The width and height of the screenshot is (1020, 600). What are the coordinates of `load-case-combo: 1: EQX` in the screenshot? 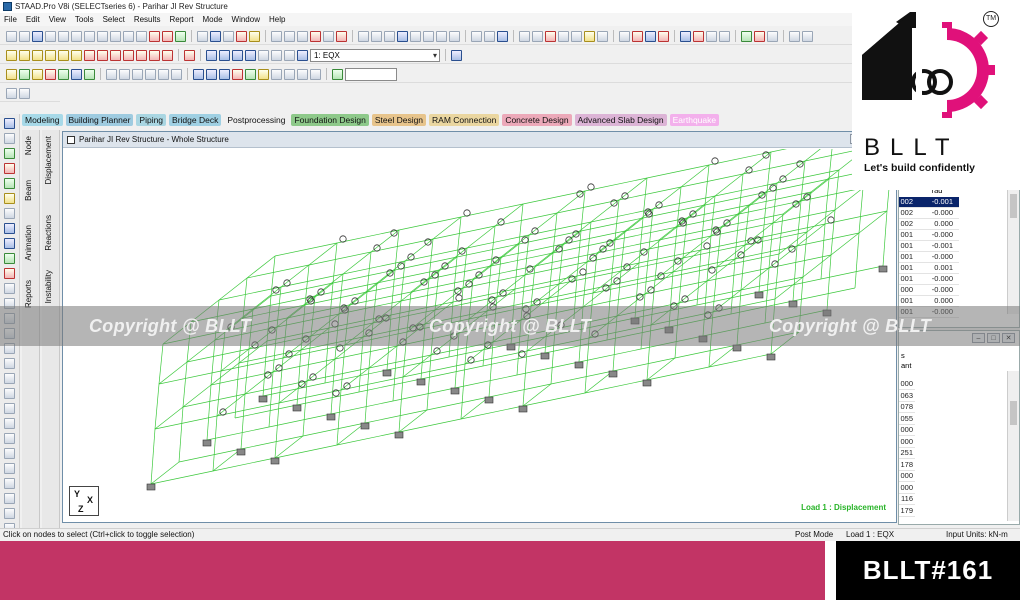 It's located at (375, 55).